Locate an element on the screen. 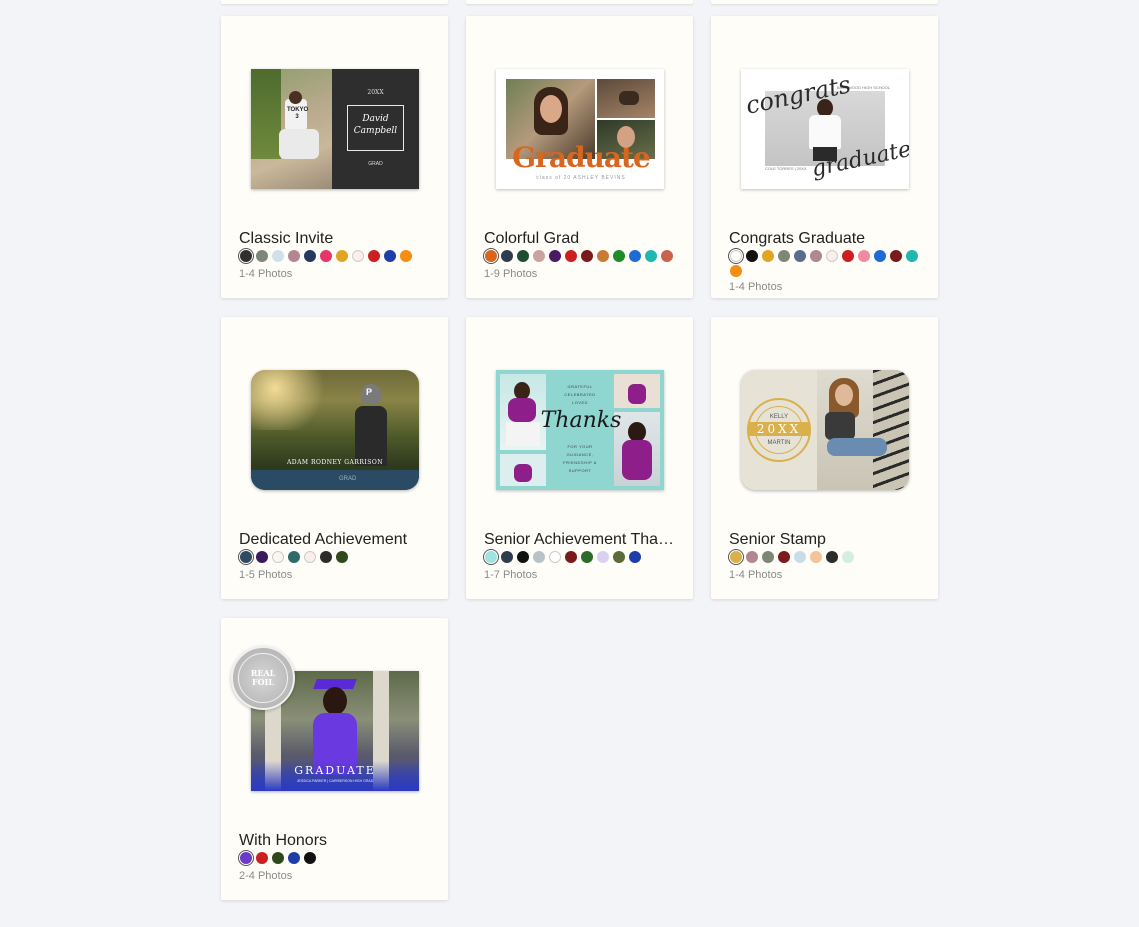 The image size is (1139, 927). template-thumbnail: P ADAM RODNEY GARRISON GRAD is located at coordinates (335, 430).